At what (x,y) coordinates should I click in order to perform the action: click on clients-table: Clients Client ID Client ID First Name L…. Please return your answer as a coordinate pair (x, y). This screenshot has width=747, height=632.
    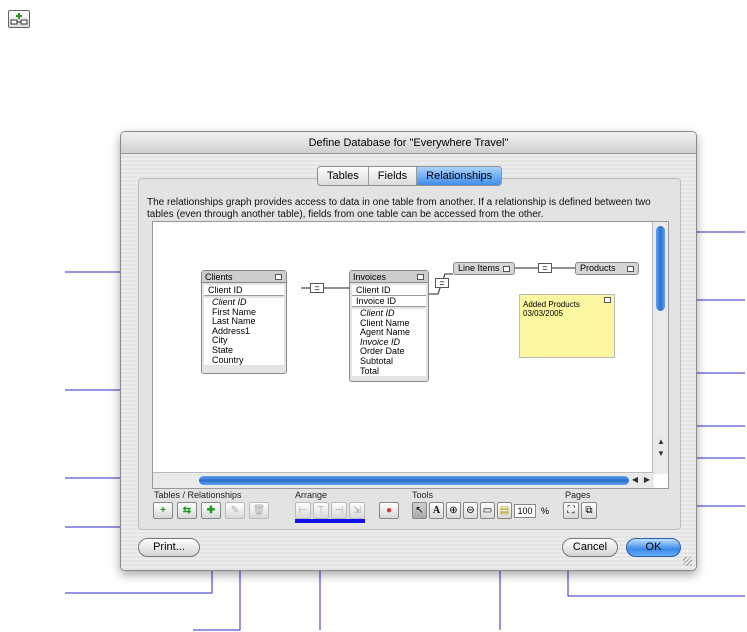
    Looking at the image, I should click on (244, 322).